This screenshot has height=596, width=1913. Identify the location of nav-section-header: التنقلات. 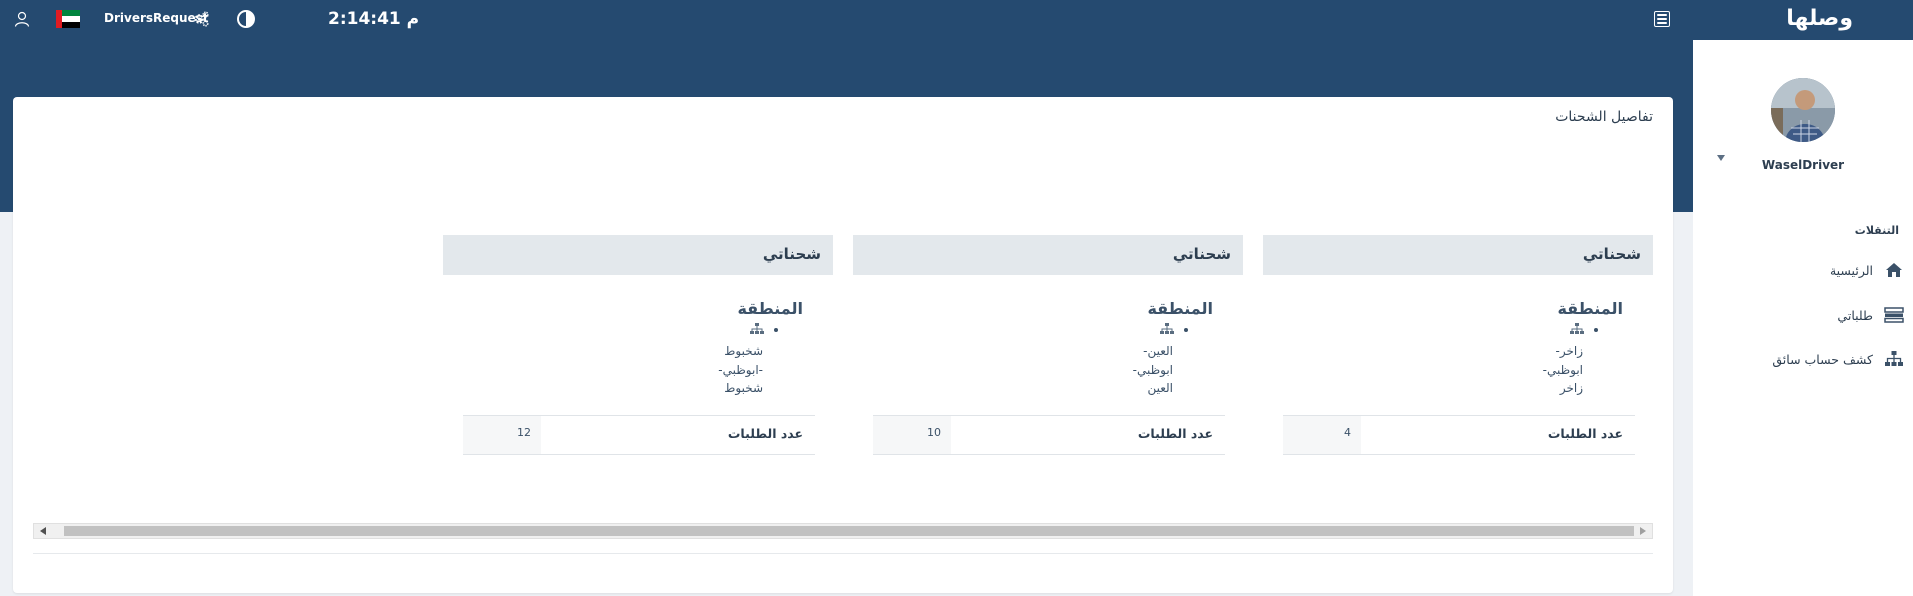
(1876, 230).